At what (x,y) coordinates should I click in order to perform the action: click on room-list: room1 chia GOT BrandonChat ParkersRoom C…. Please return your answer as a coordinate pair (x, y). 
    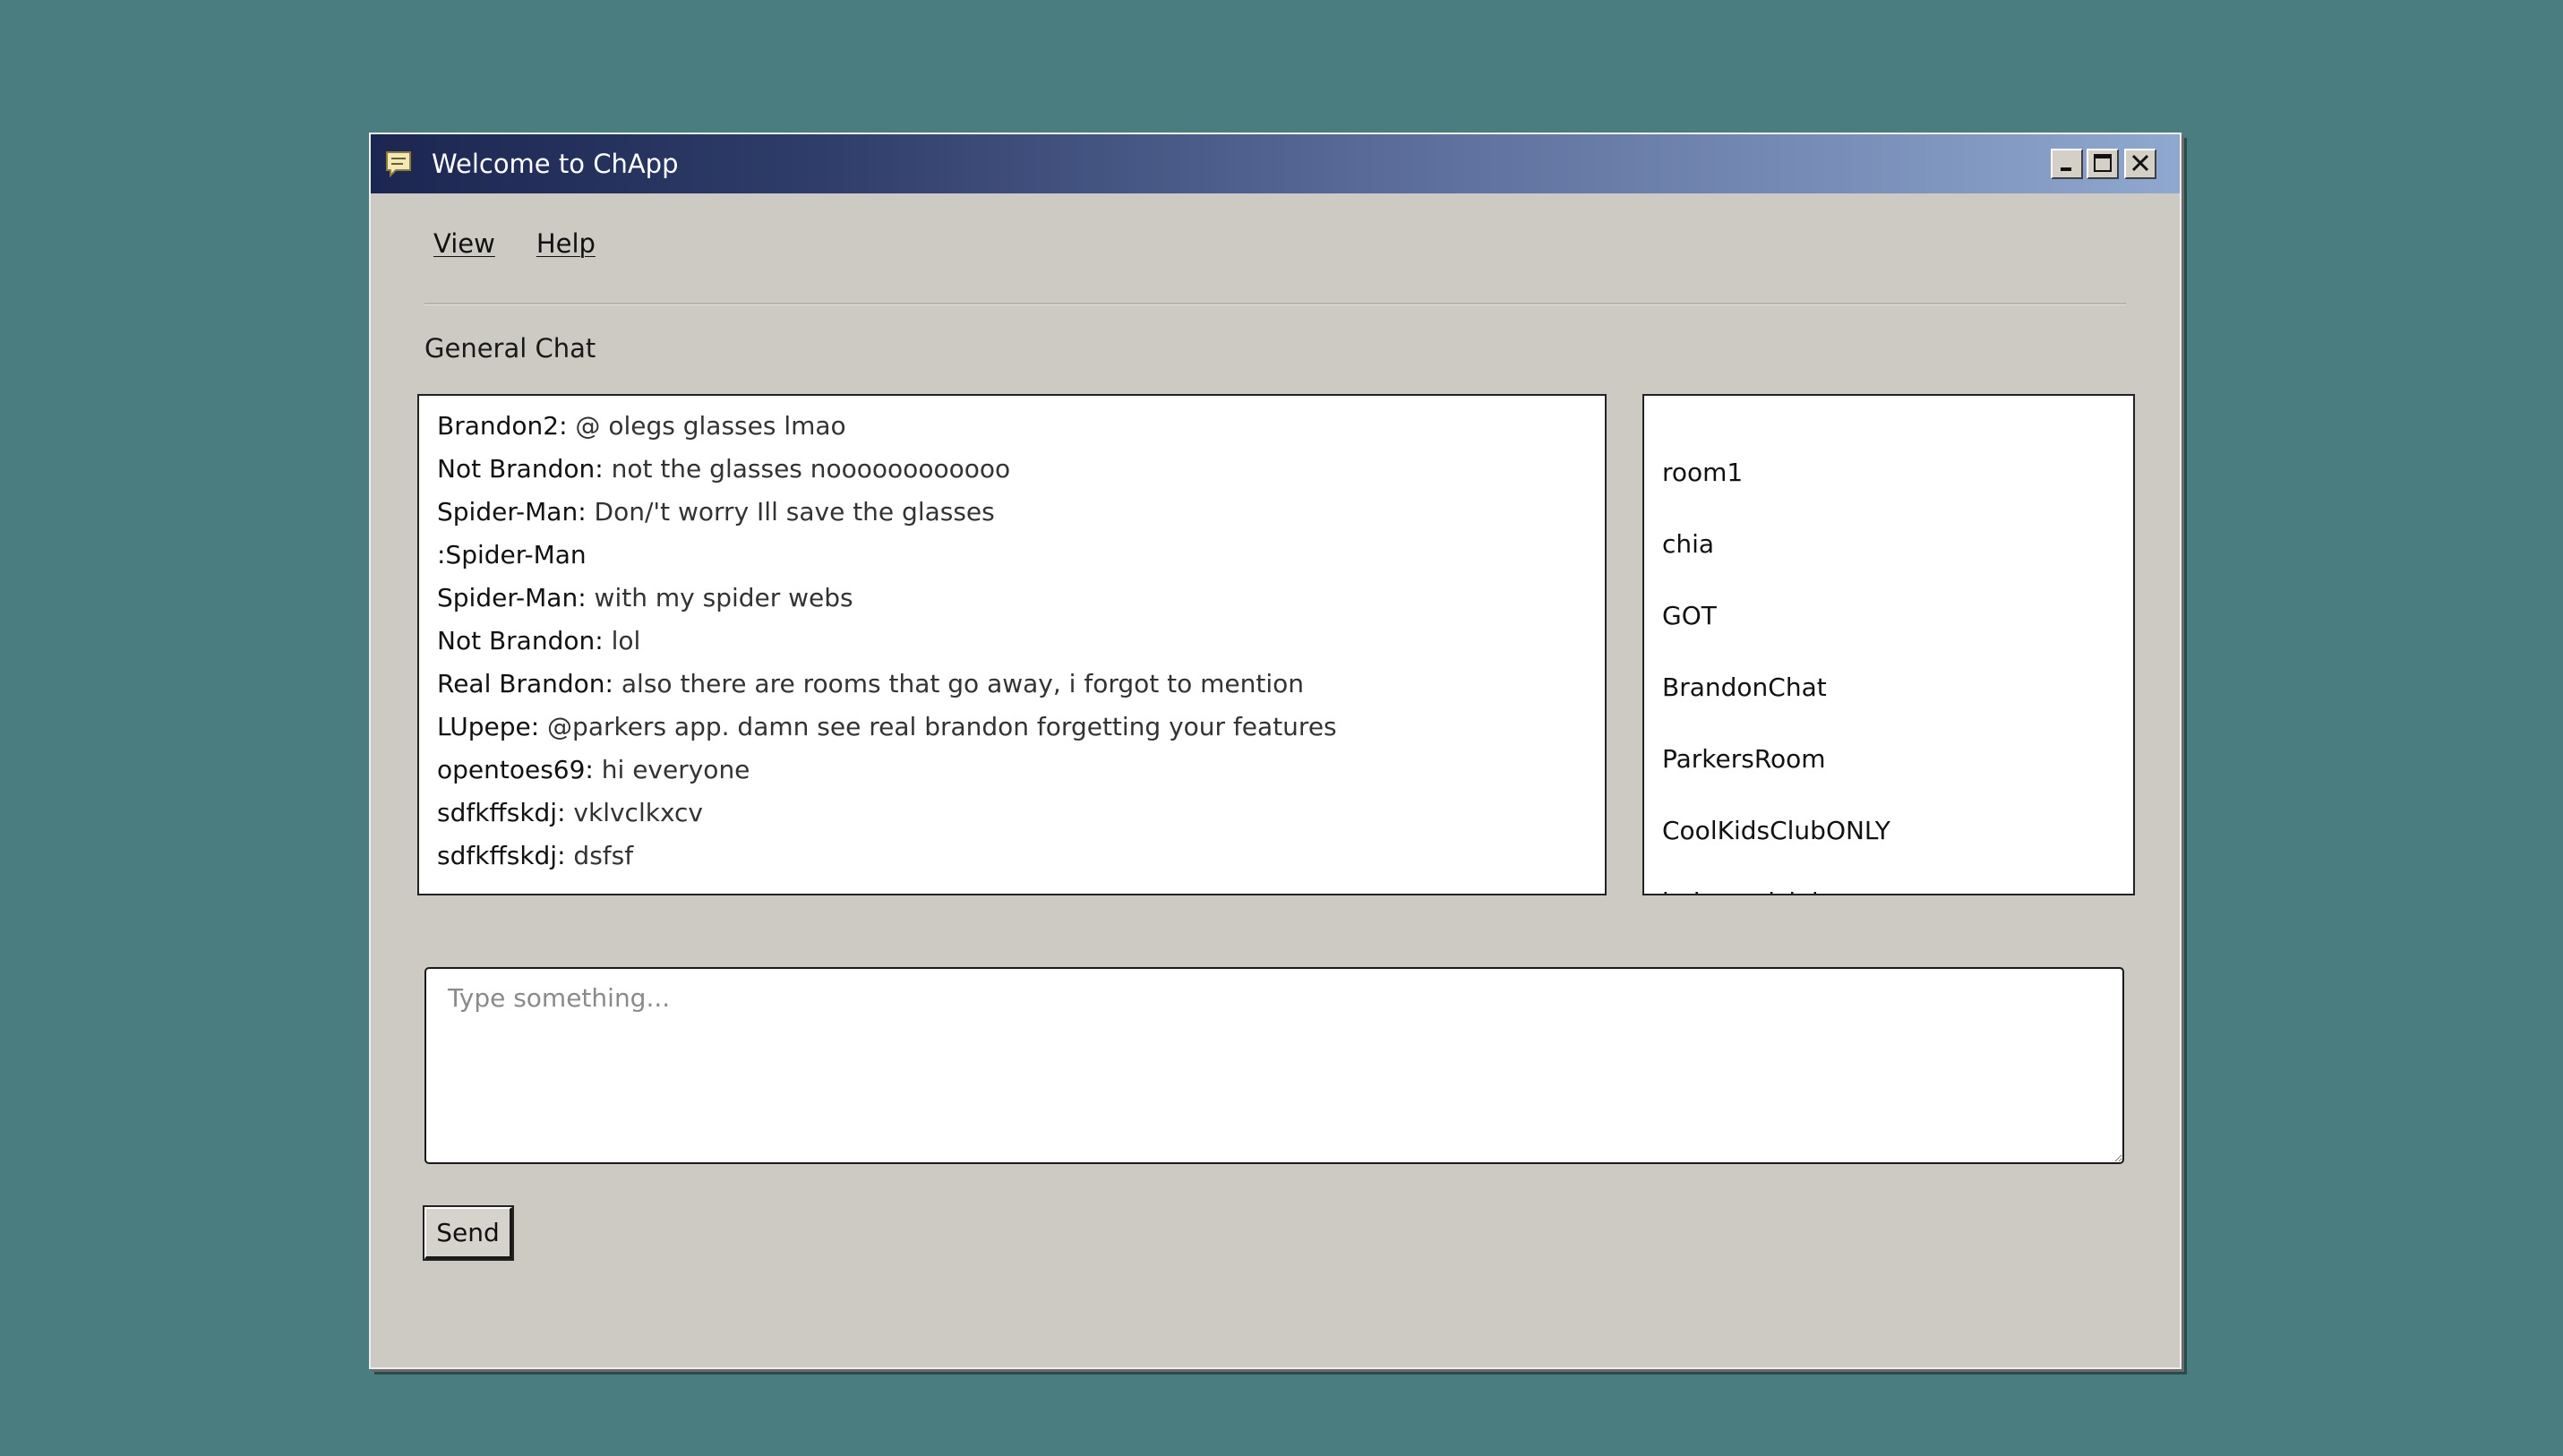
    Looking at the image, I should click on (1889, 644).